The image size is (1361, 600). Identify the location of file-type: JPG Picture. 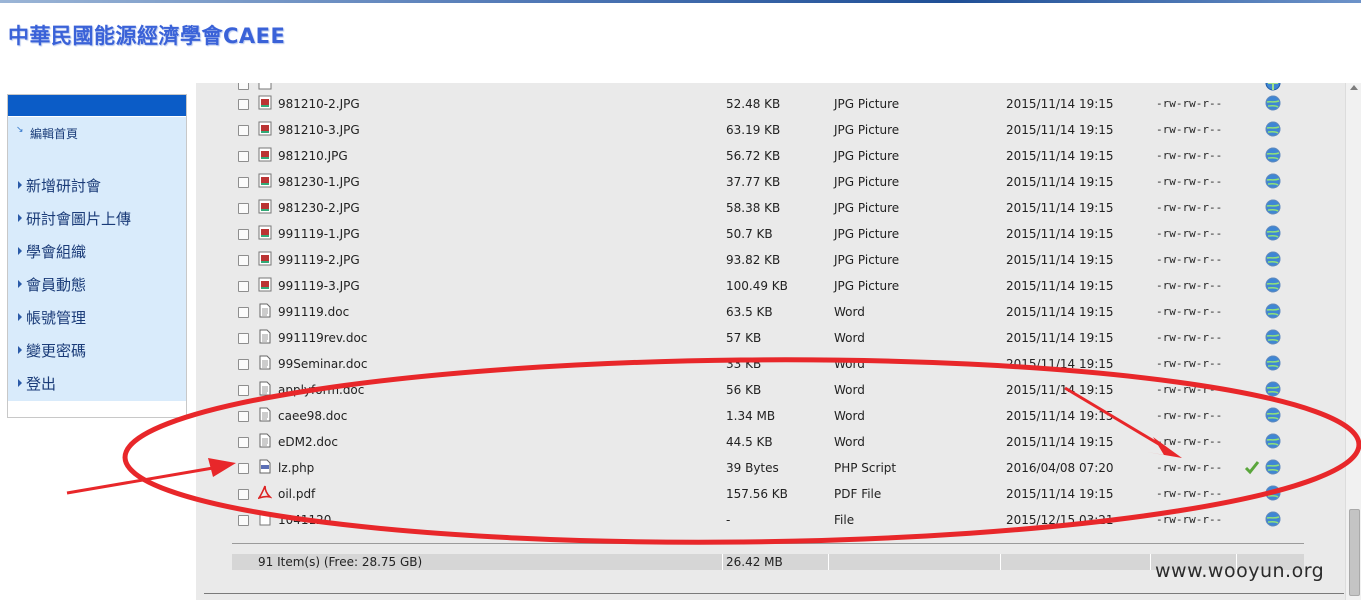
(867, 260).